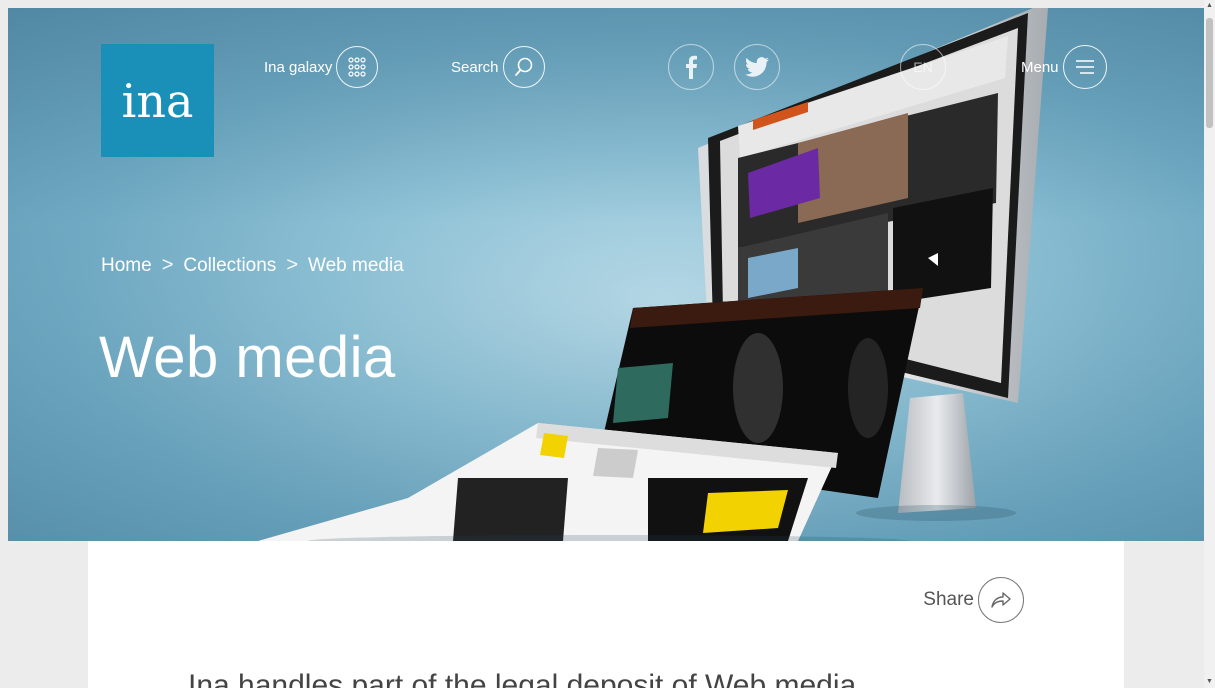 The image size is (1215, 688). I want to click on breadcrumb: Home > Collections > Web media, so click(252, 265).